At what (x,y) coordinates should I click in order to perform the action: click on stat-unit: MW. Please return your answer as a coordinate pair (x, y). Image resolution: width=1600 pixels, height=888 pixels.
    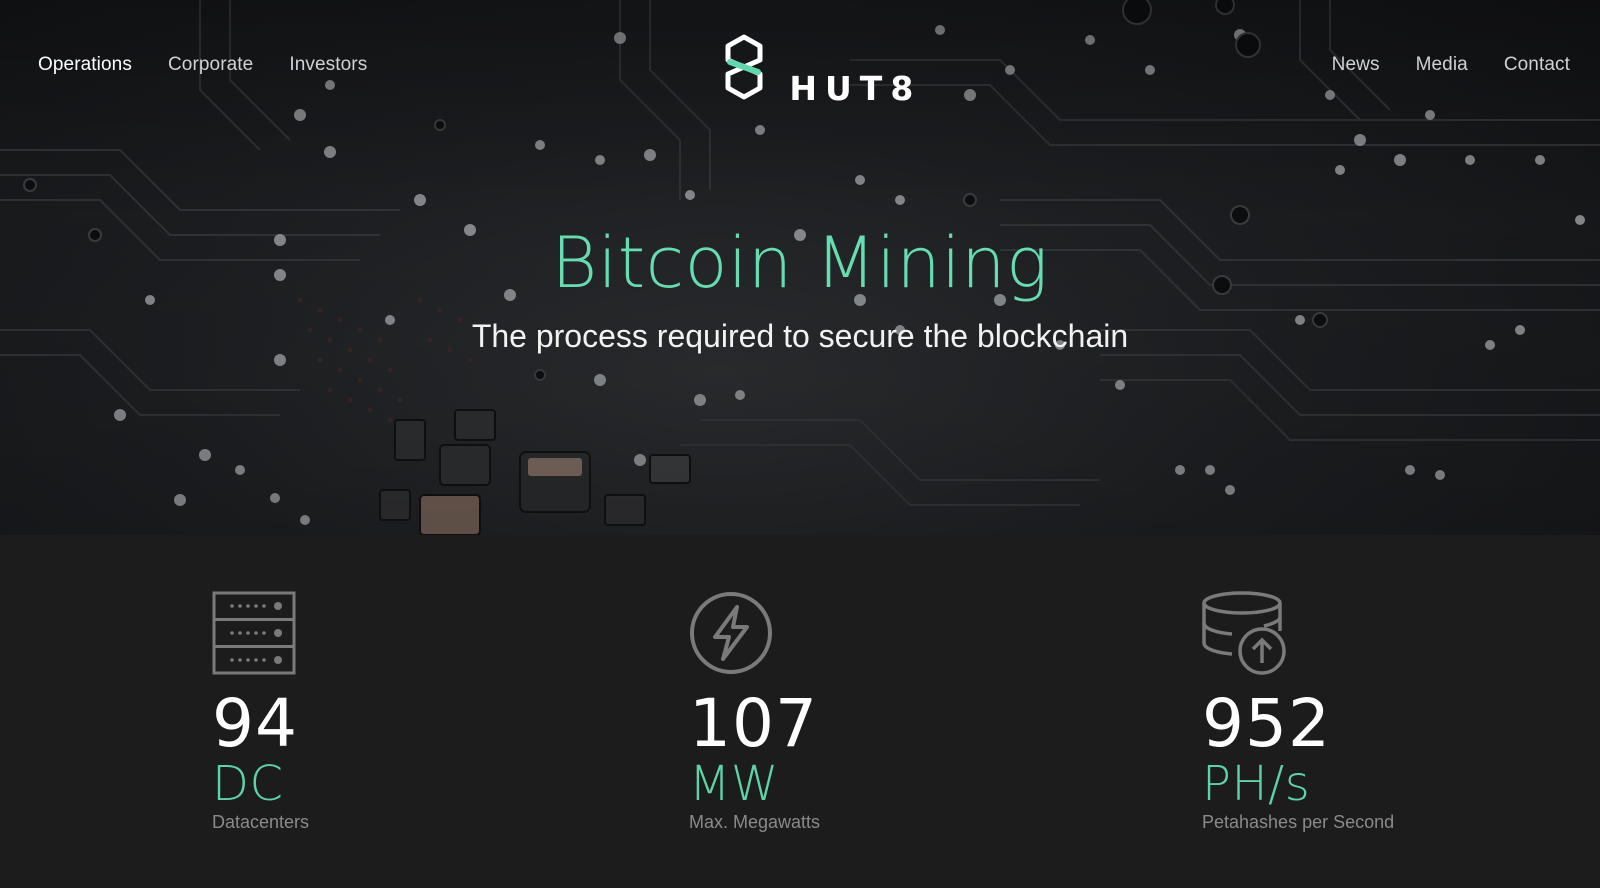
    Looking at the image, I should click on (734, 784).